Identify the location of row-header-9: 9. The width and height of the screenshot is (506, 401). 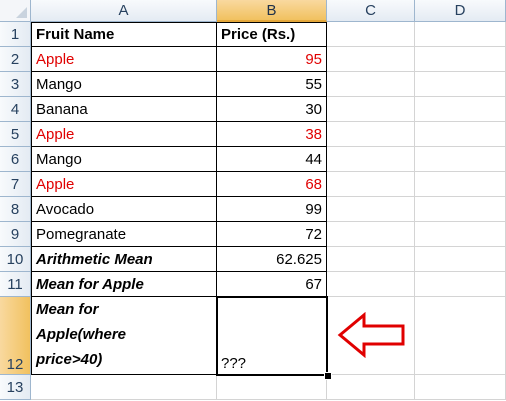
(15, 234).